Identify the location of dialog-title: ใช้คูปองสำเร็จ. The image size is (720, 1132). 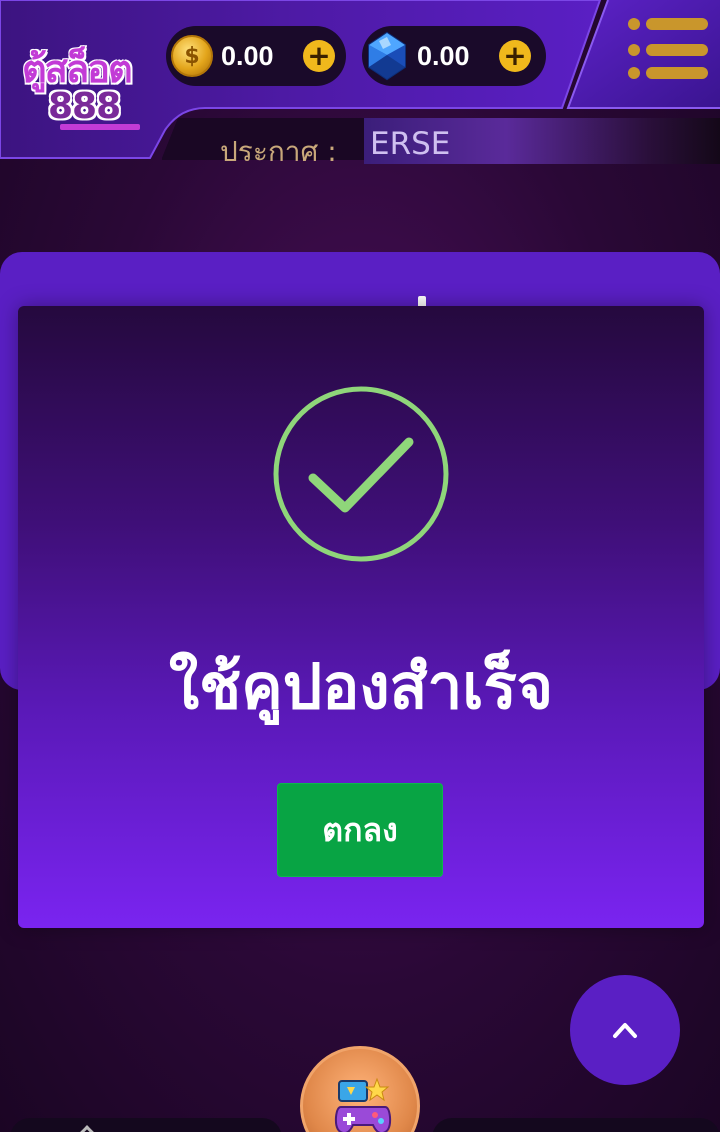
(361, 686).